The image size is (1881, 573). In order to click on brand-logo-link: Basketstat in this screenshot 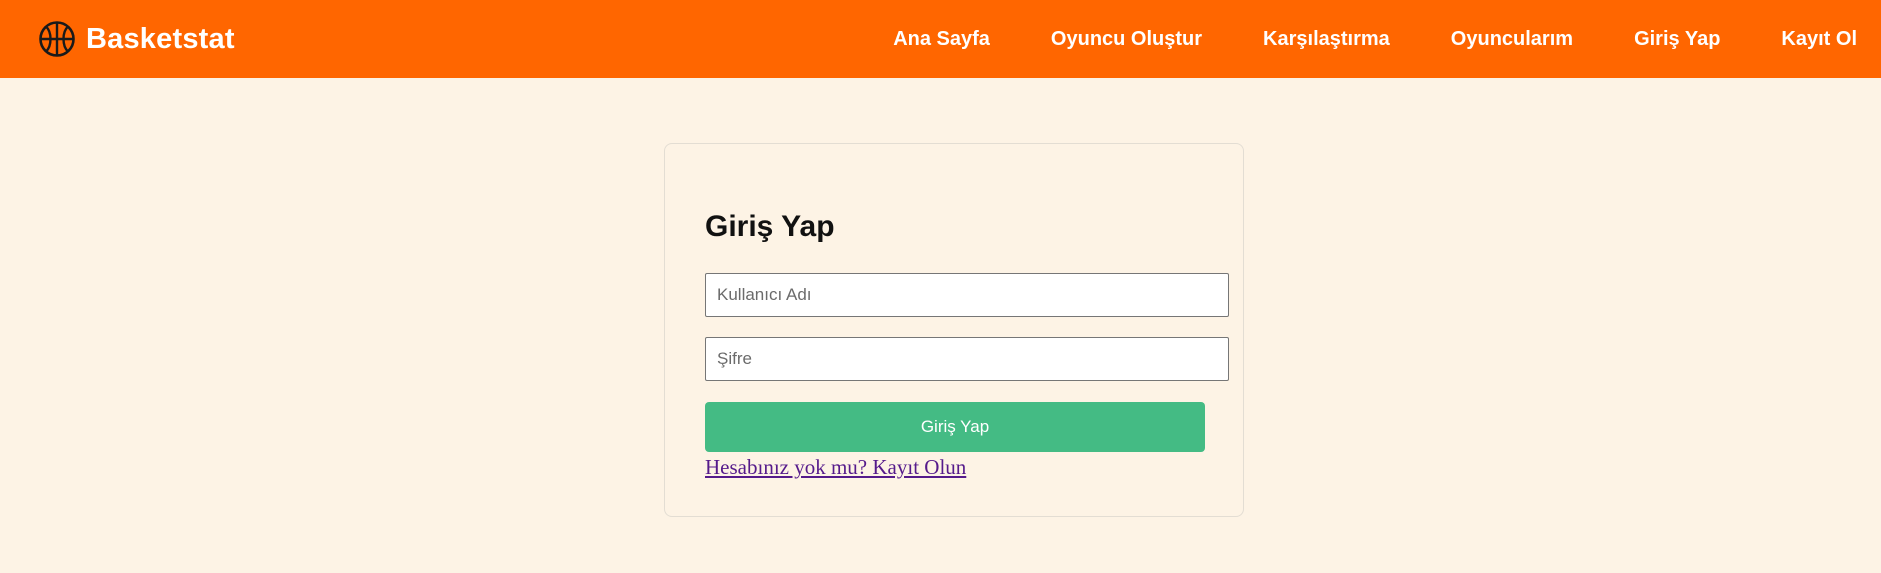, I will do `click(136, 39)`.